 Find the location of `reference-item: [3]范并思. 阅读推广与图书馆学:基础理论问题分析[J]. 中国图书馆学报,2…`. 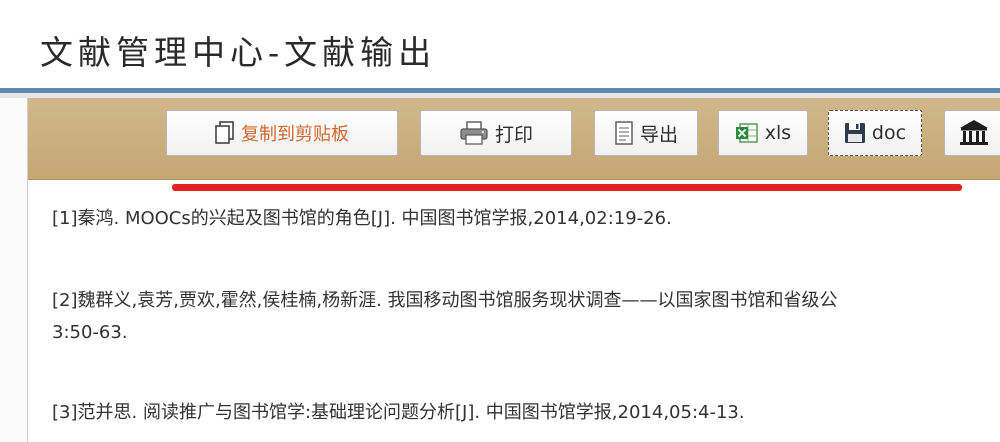

reference-item: [3]范并思. 阅读推广与图书馆学:基础理论问题分析[J]. 中国图书馆学报,2… is located at coordinates (398, 412).